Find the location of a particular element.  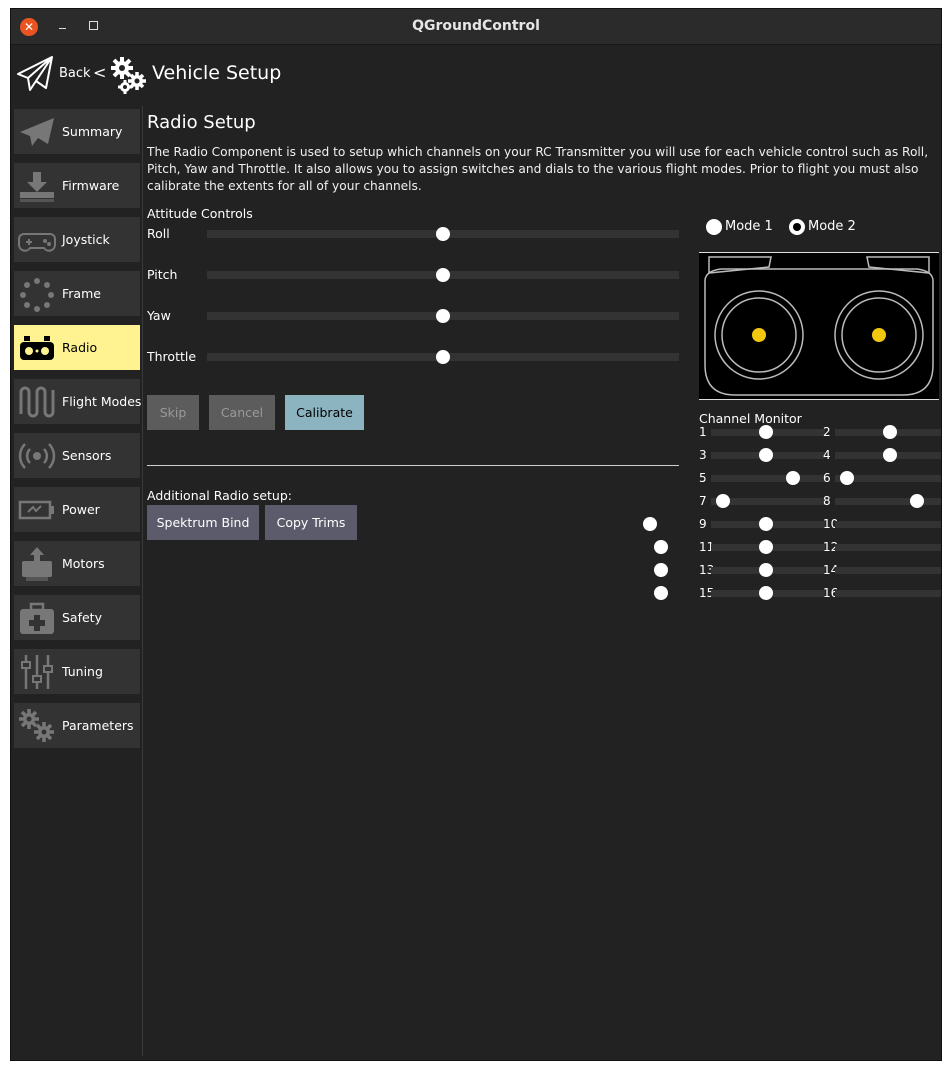

mode-2-label: Mode 2 is located at coordinates (832, 226).